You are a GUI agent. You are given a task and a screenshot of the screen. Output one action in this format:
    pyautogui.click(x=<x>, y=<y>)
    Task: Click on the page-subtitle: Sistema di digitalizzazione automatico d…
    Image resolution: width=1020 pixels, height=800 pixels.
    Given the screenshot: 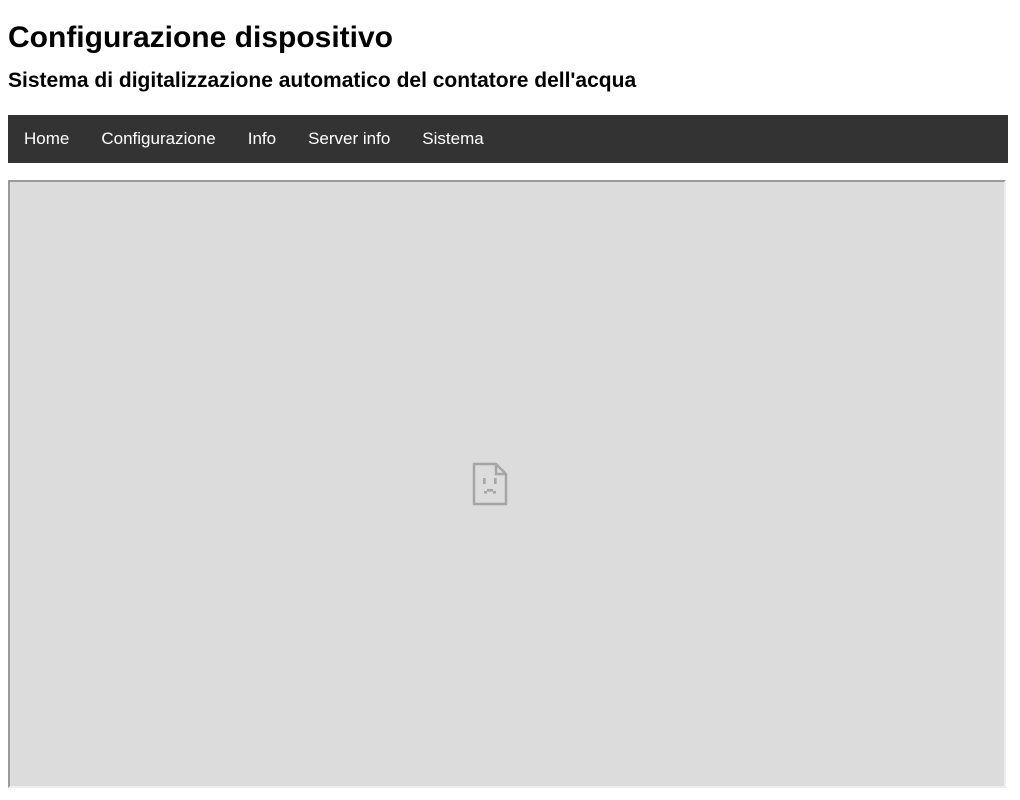 What is the action you would take?
    pyautogui.click(x=322, y=80)
    